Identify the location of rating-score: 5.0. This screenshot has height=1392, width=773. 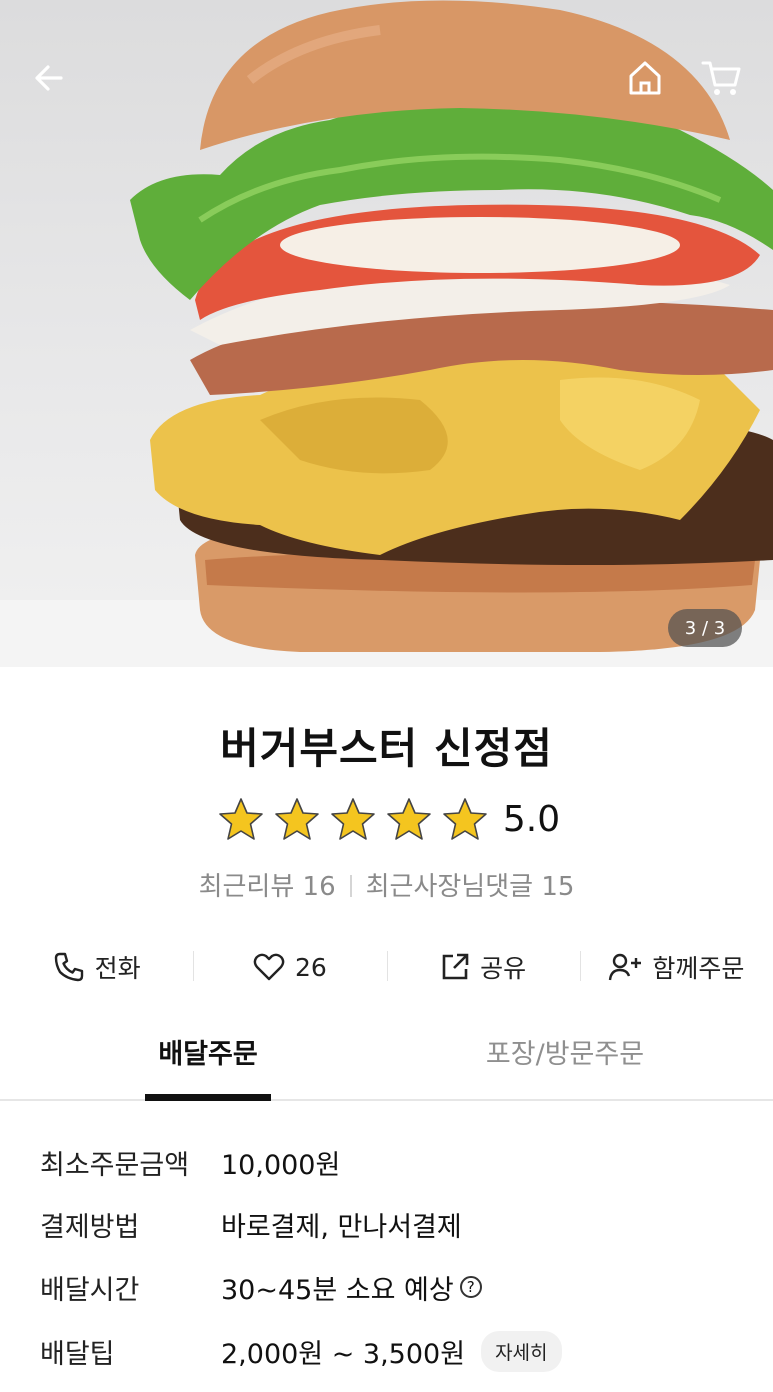
(531, 819).